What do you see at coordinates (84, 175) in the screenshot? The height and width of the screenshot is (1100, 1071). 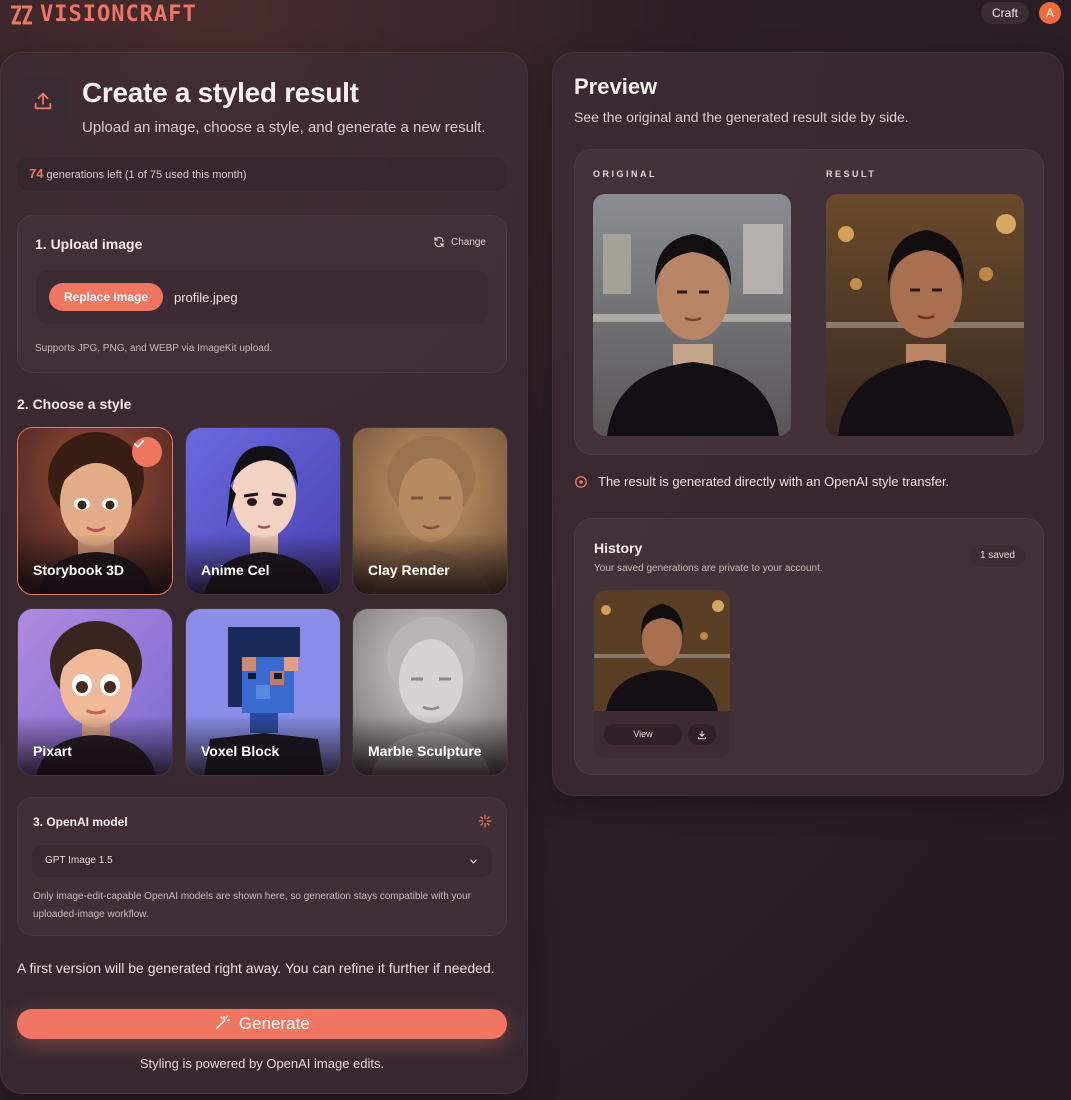 I see `quota-text: generations left` at bounding box center [84, 175].